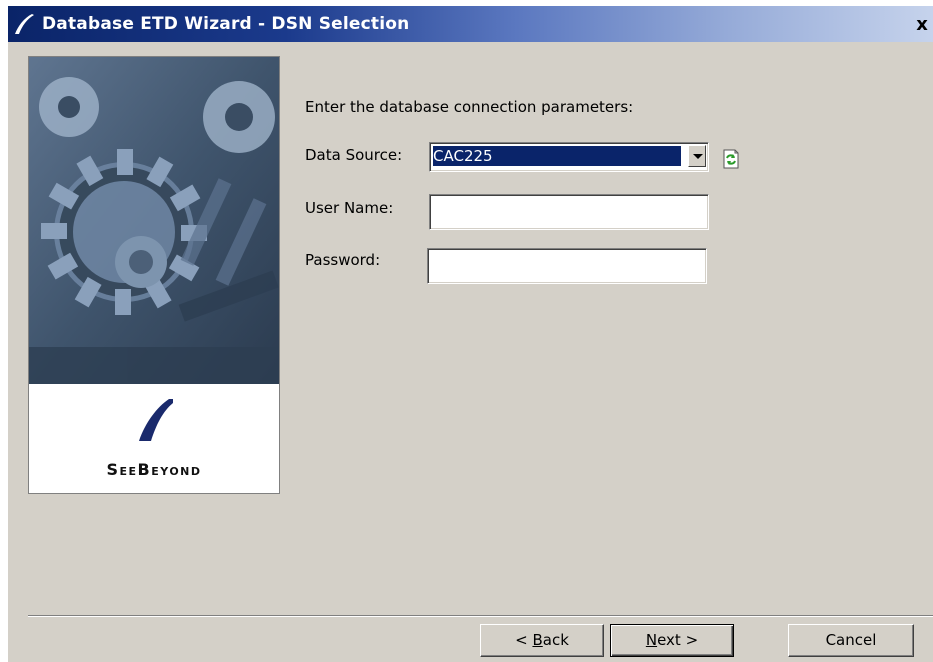 This screenshot has height=662, width=933. I want to click on user-name-field, so click(569, 212).